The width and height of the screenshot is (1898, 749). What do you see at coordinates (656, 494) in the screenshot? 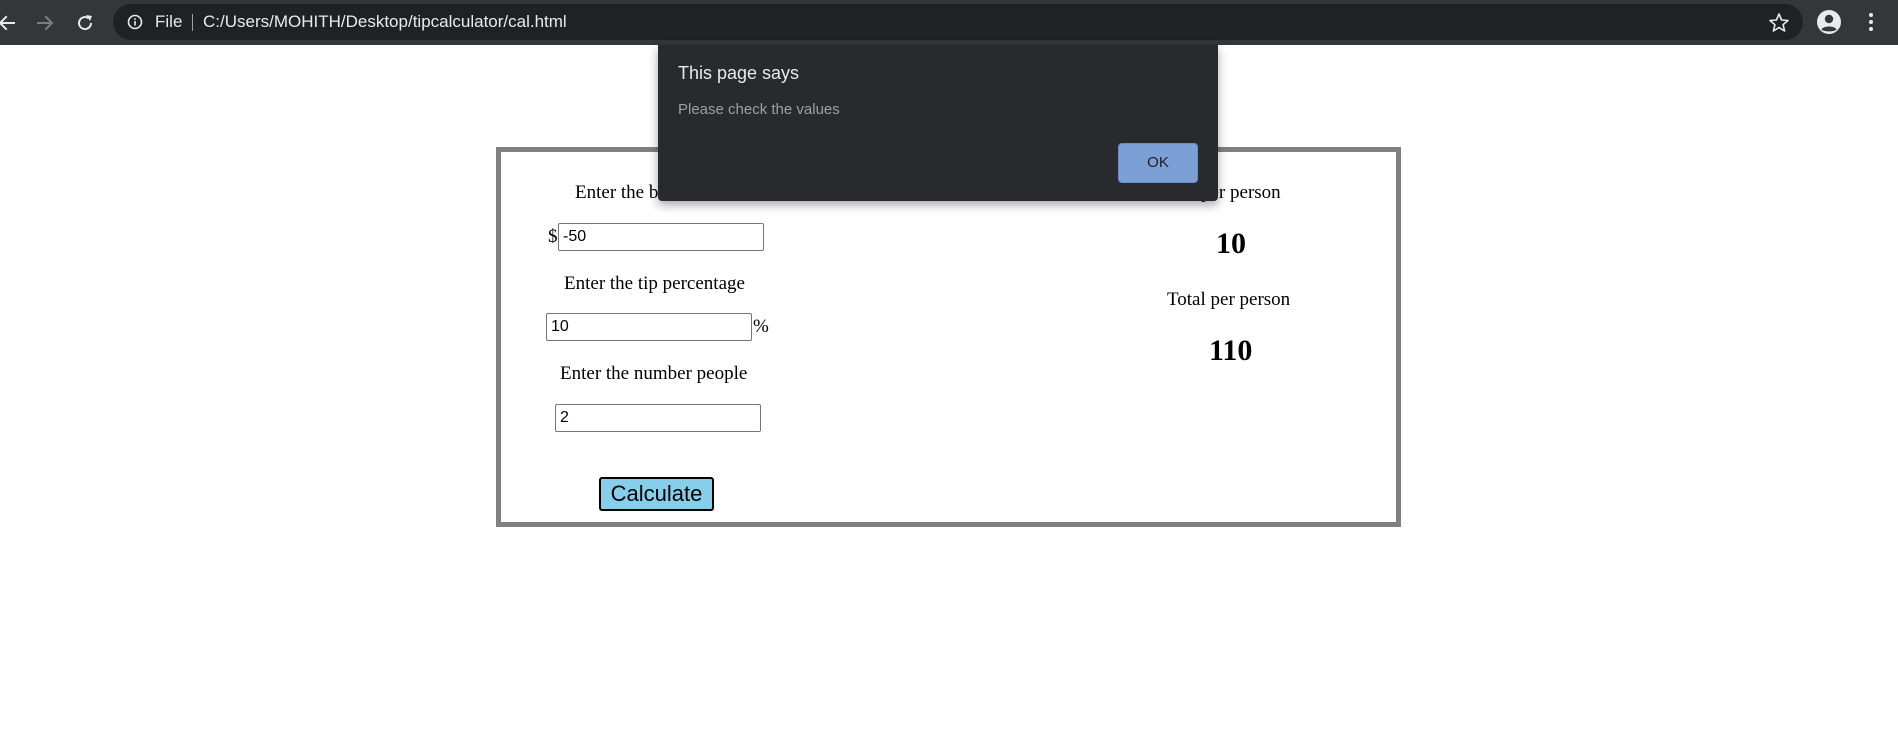
I see `calculate-button: Calculate` at bounding box center [656, 494].